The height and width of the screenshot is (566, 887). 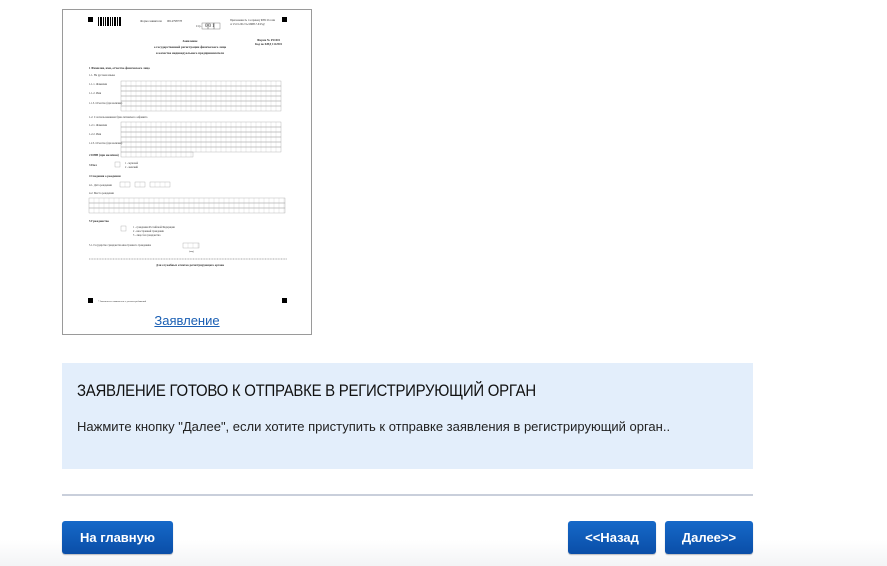 I want to click on doc-birth-place: 4.2. Место рождения, so click(x=101, y=193).